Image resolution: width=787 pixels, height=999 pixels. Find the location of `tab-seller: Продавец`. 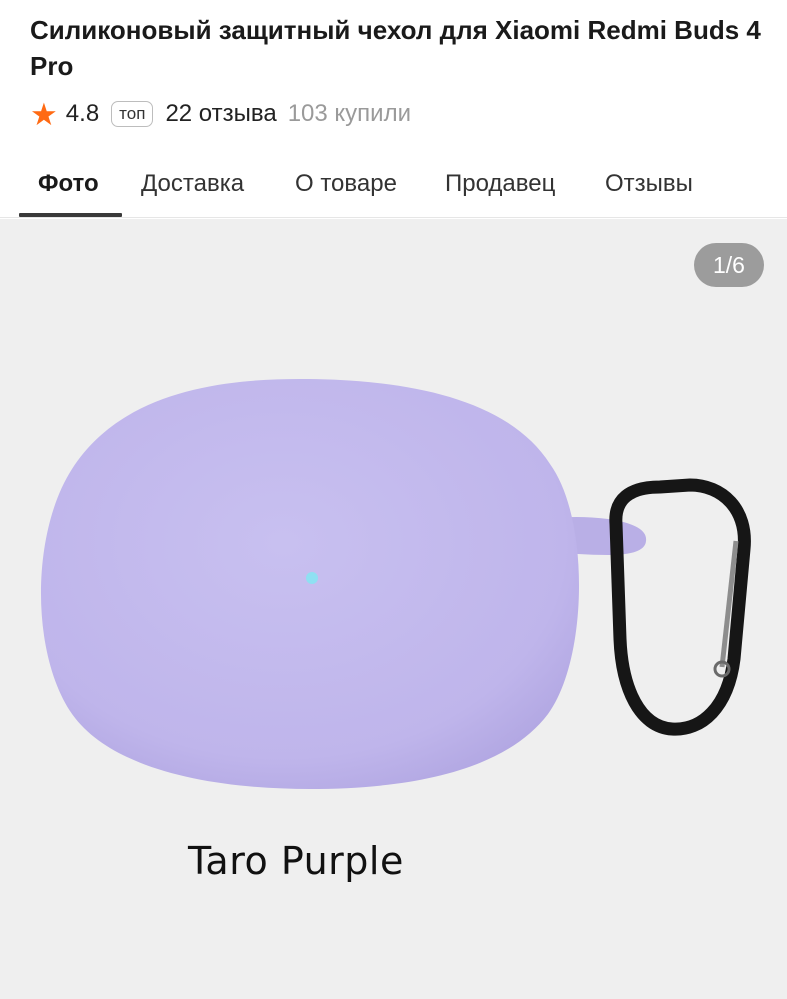

tab-seller: Продавец is located at coordinates (500, 193).